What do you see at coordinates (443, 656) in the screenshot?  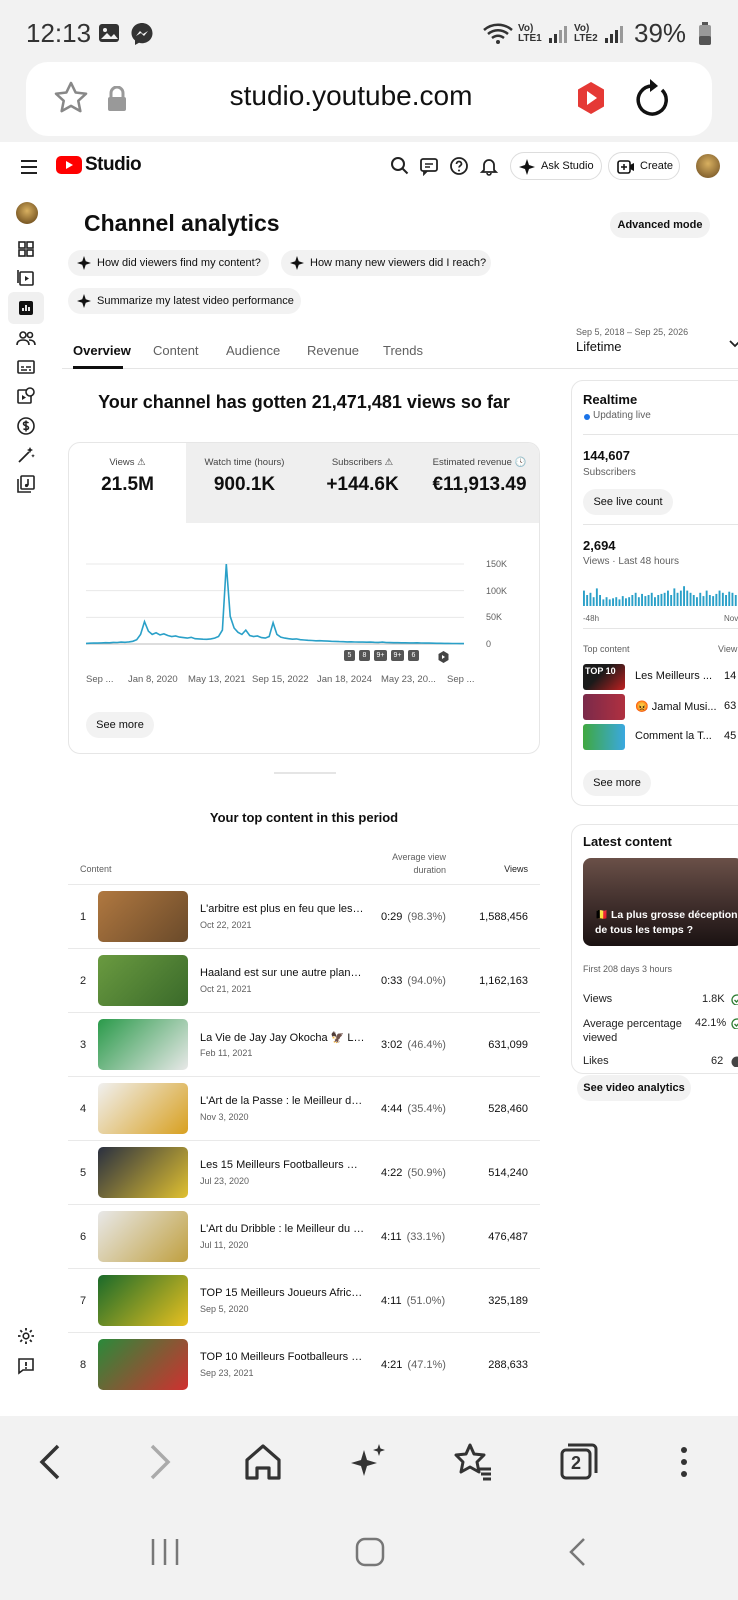 I see `shorts-marker-icon` at bounding box center [443, 656].